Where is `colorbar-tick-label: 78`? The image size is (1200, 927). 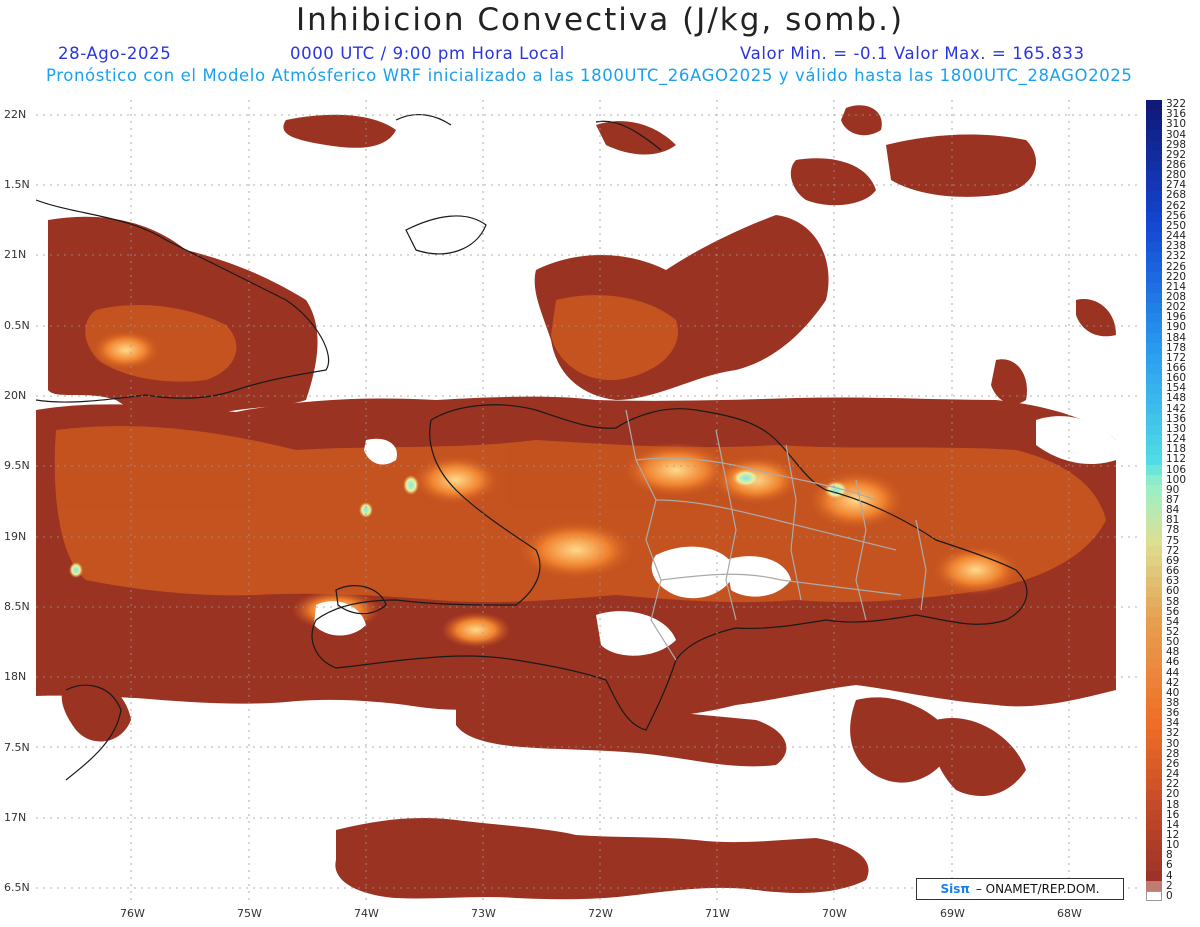 colorbar-tick-label: 78 is located at coordinates (1173, 530).